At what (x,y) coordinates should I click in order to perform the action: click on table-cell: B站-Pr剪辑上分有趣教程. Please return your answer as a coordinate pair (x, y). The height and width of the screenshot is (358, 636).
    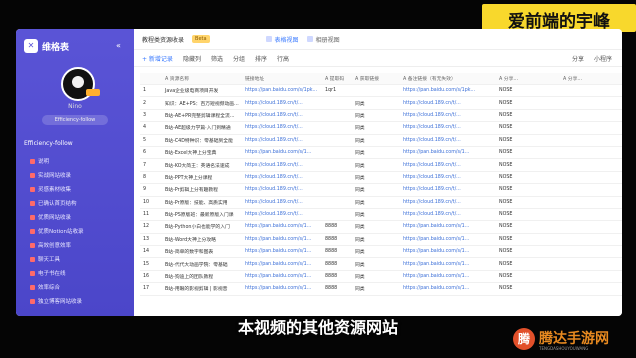
    Looking at the image, I should click on (202, 190).